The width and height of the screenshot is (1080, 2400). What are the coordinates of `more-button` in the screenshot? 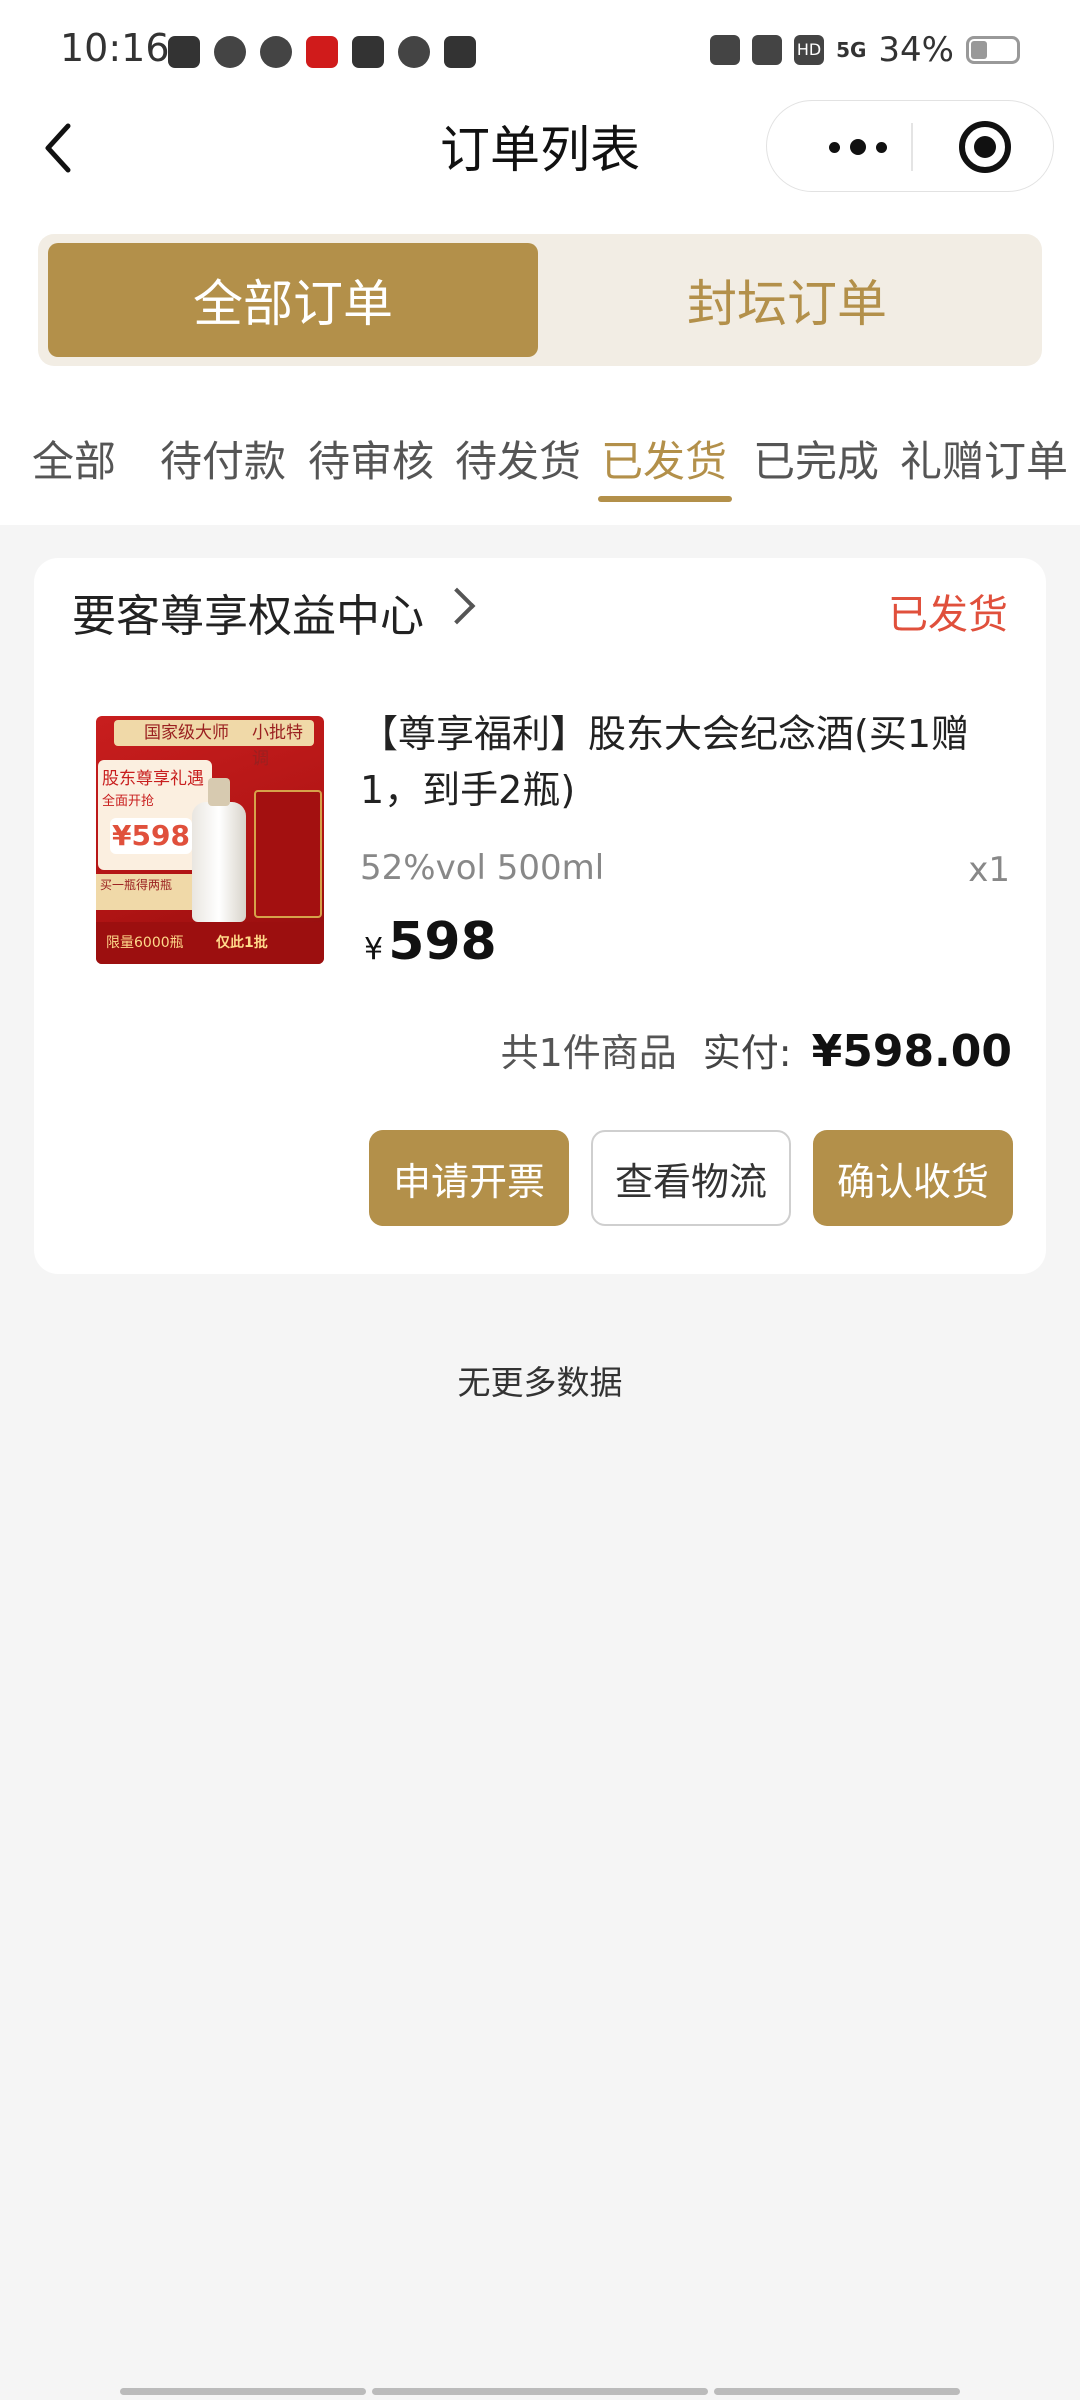 It's located at (858, 147).